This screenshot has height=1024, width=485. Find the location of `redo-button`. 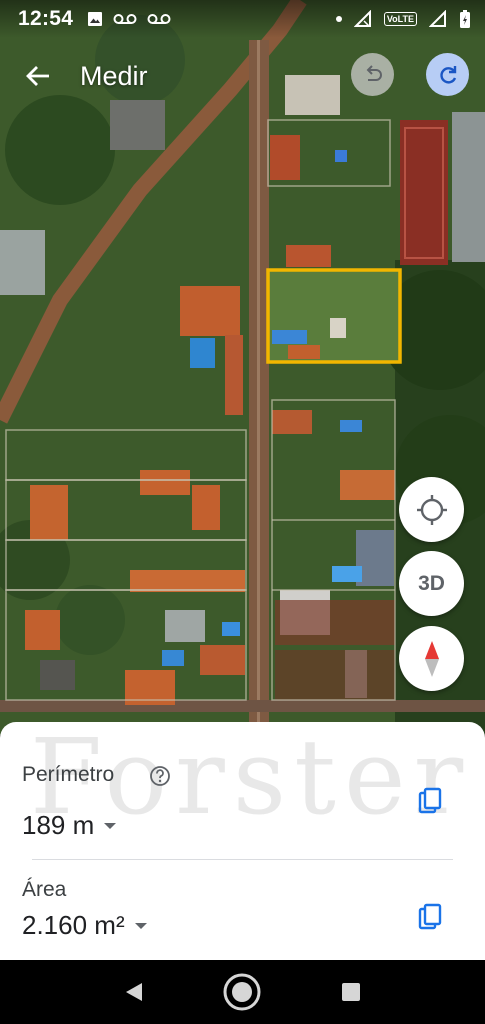

redo-button is located at coordinates (447, 74).